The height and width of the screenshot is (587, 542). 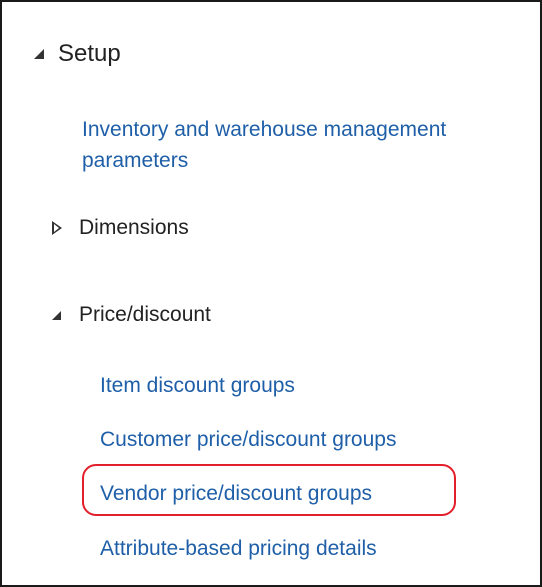 What do you see at coordinates (89, 53) in the screenshot?
I see `setup-group-label: Setup` at bounding box center [89, 53].